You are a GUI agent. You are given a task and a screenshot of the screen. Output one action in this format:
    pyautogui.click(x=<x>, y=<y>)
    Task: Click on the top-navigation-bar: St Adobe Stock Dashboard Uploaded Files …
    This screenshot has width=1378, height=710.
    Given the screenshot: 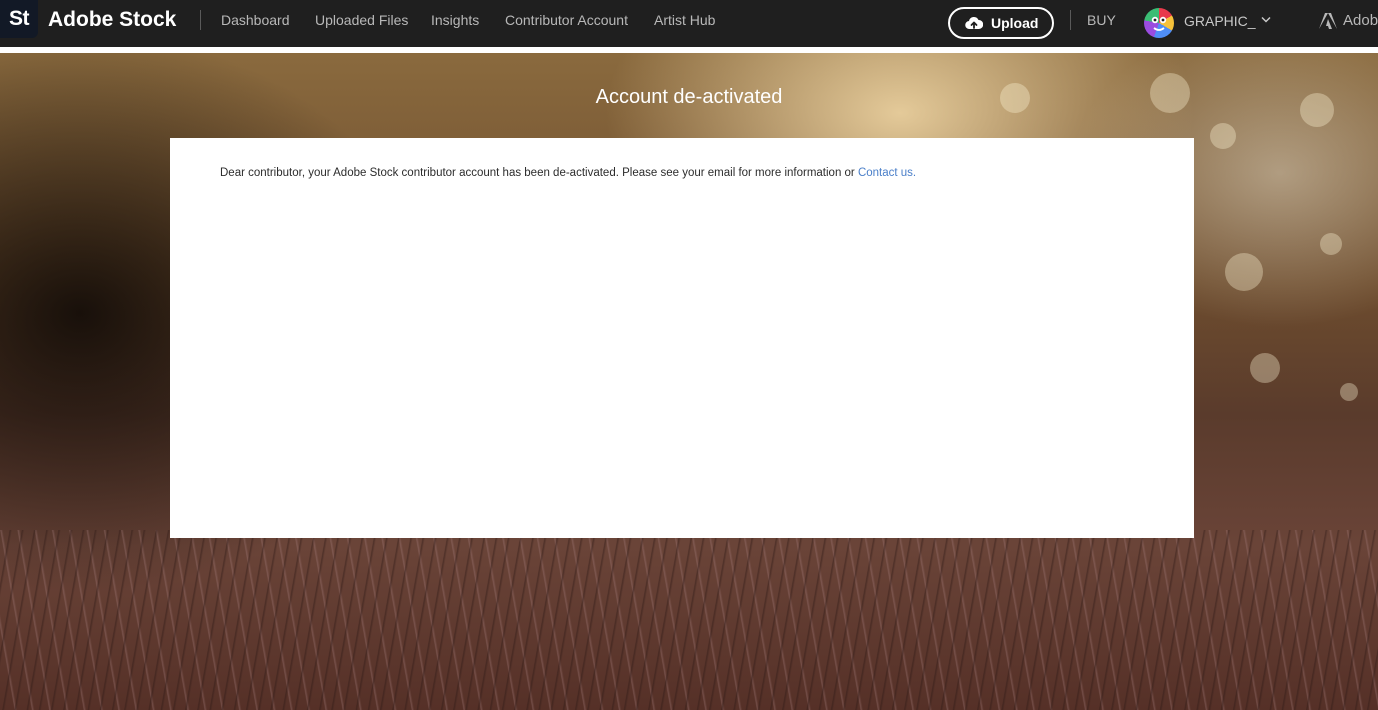 What is the action you would take?
    pyautogui.click(x=689, y=23)
    